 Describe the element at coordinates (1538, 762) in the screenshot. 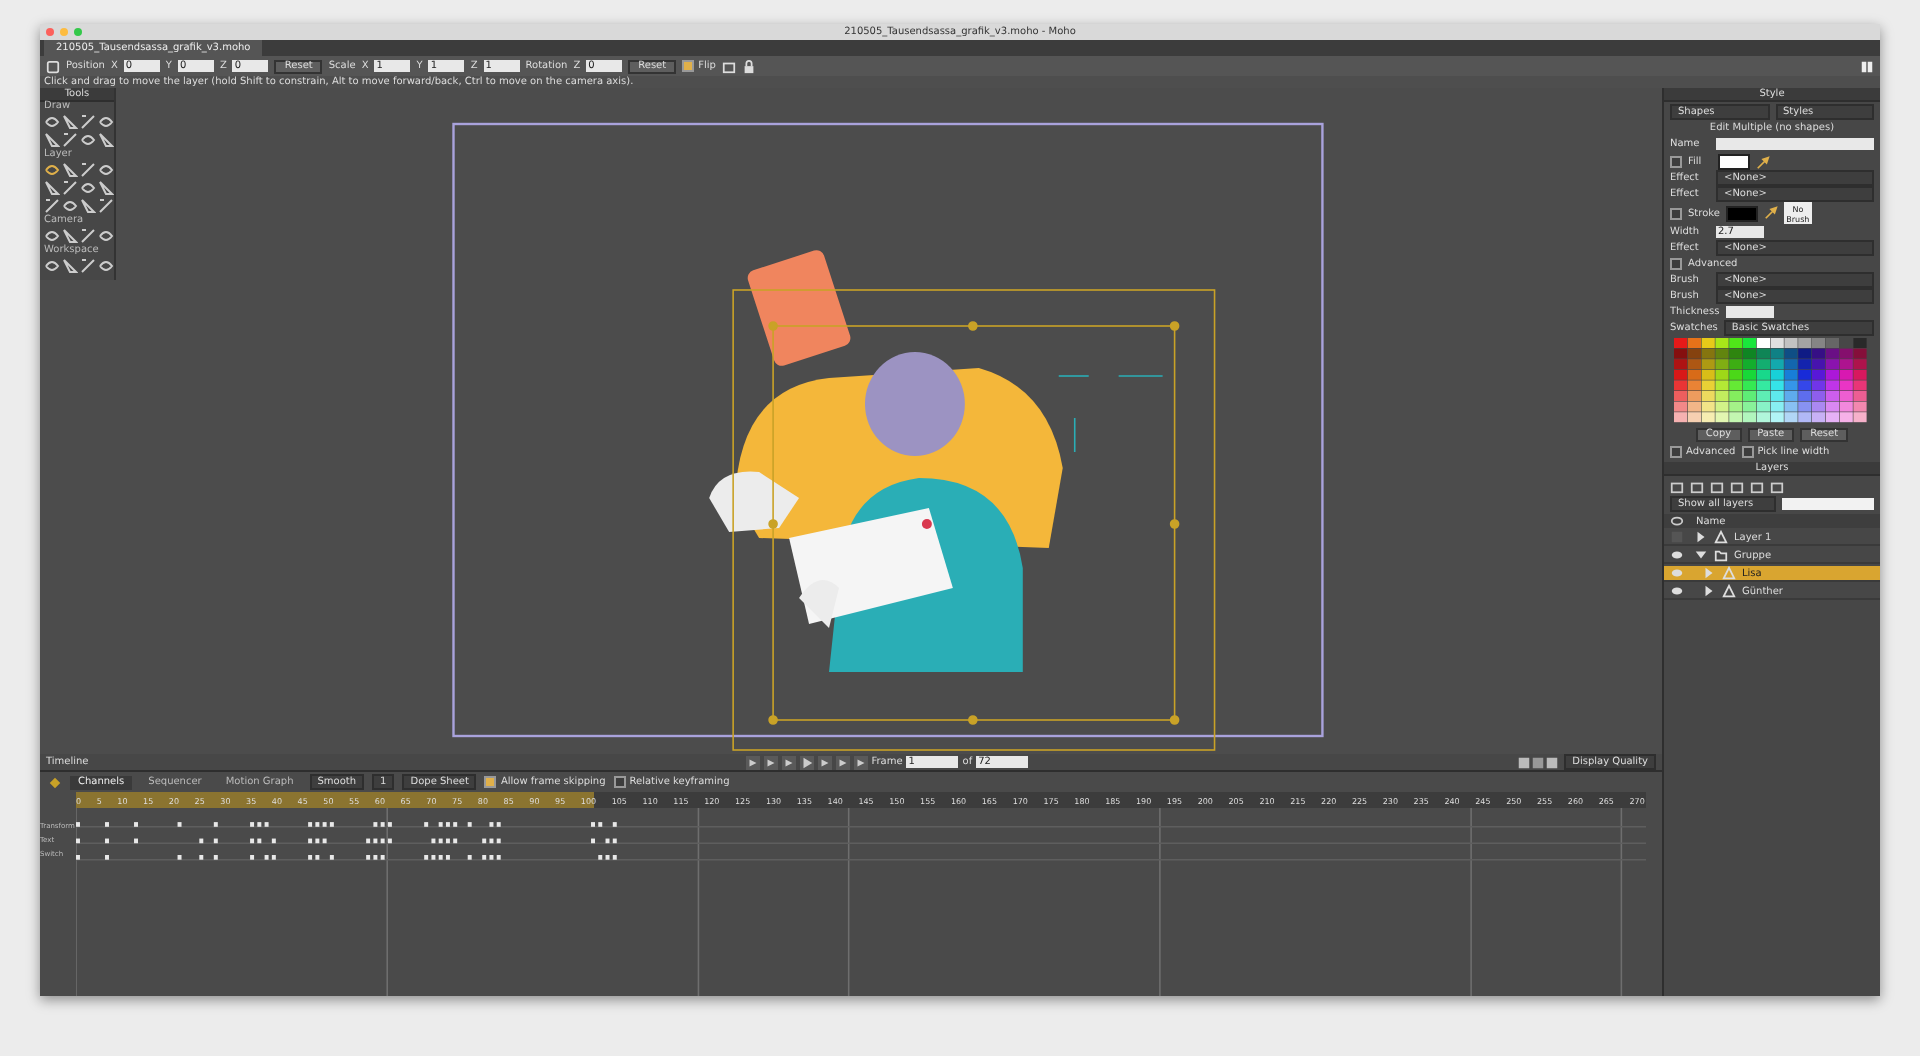

I see `view-mode-icon` at that location.